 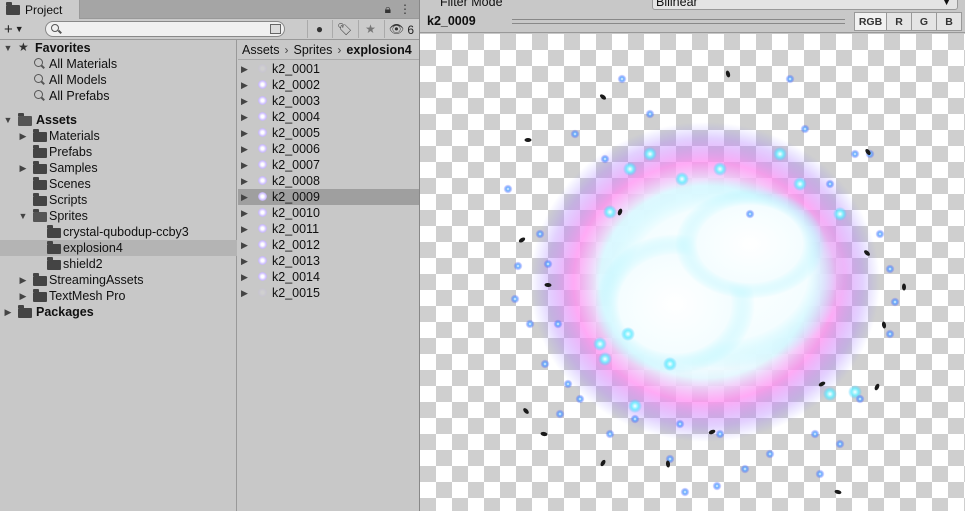 What do you see at coordinates (118, 48) in the screenshot?
I see `tree-favorites: ▼ ★ Favorites` at bounding box center [118, 48].